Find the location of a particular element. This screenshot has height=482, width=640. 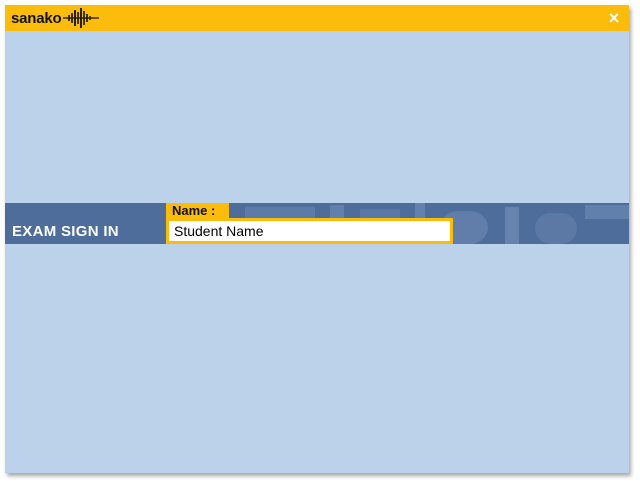

exam-signin-heading: EXAM SIGN IN is located at coordinates (65, 231).